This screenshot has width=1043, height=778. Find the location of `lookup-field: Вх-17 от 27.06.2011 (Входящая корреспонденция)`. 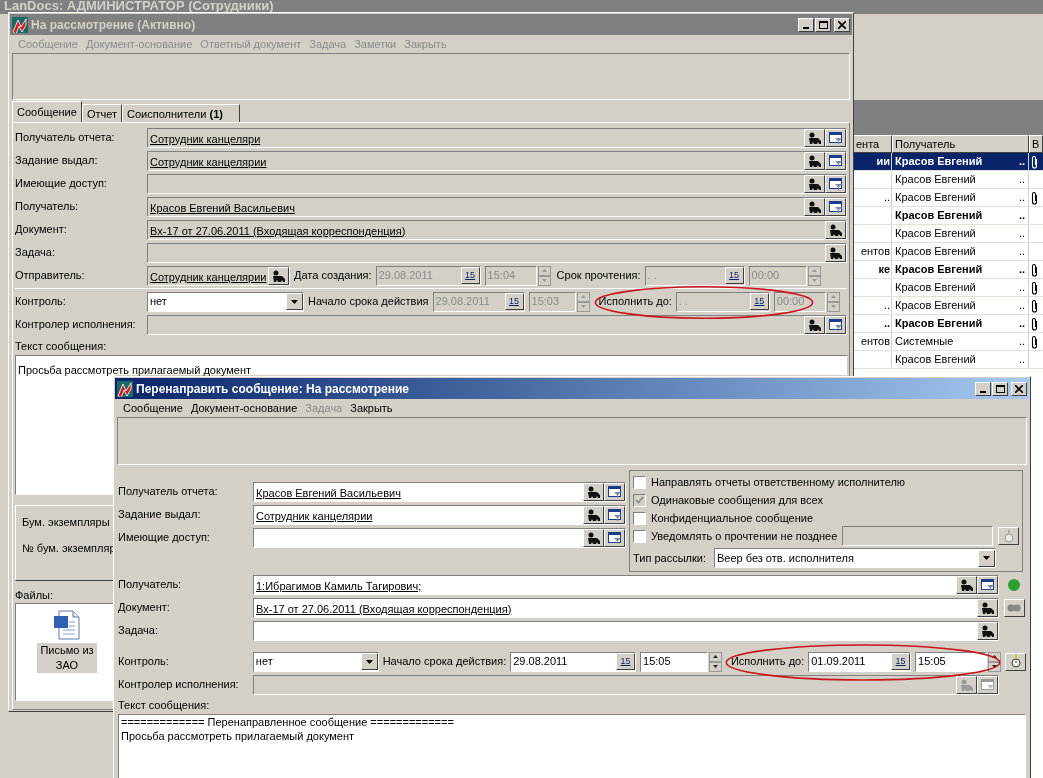

lookup-field: Вх-17 от 27.06.2011 (Входящая корреспонденция) is located at coordinates (626, 607).